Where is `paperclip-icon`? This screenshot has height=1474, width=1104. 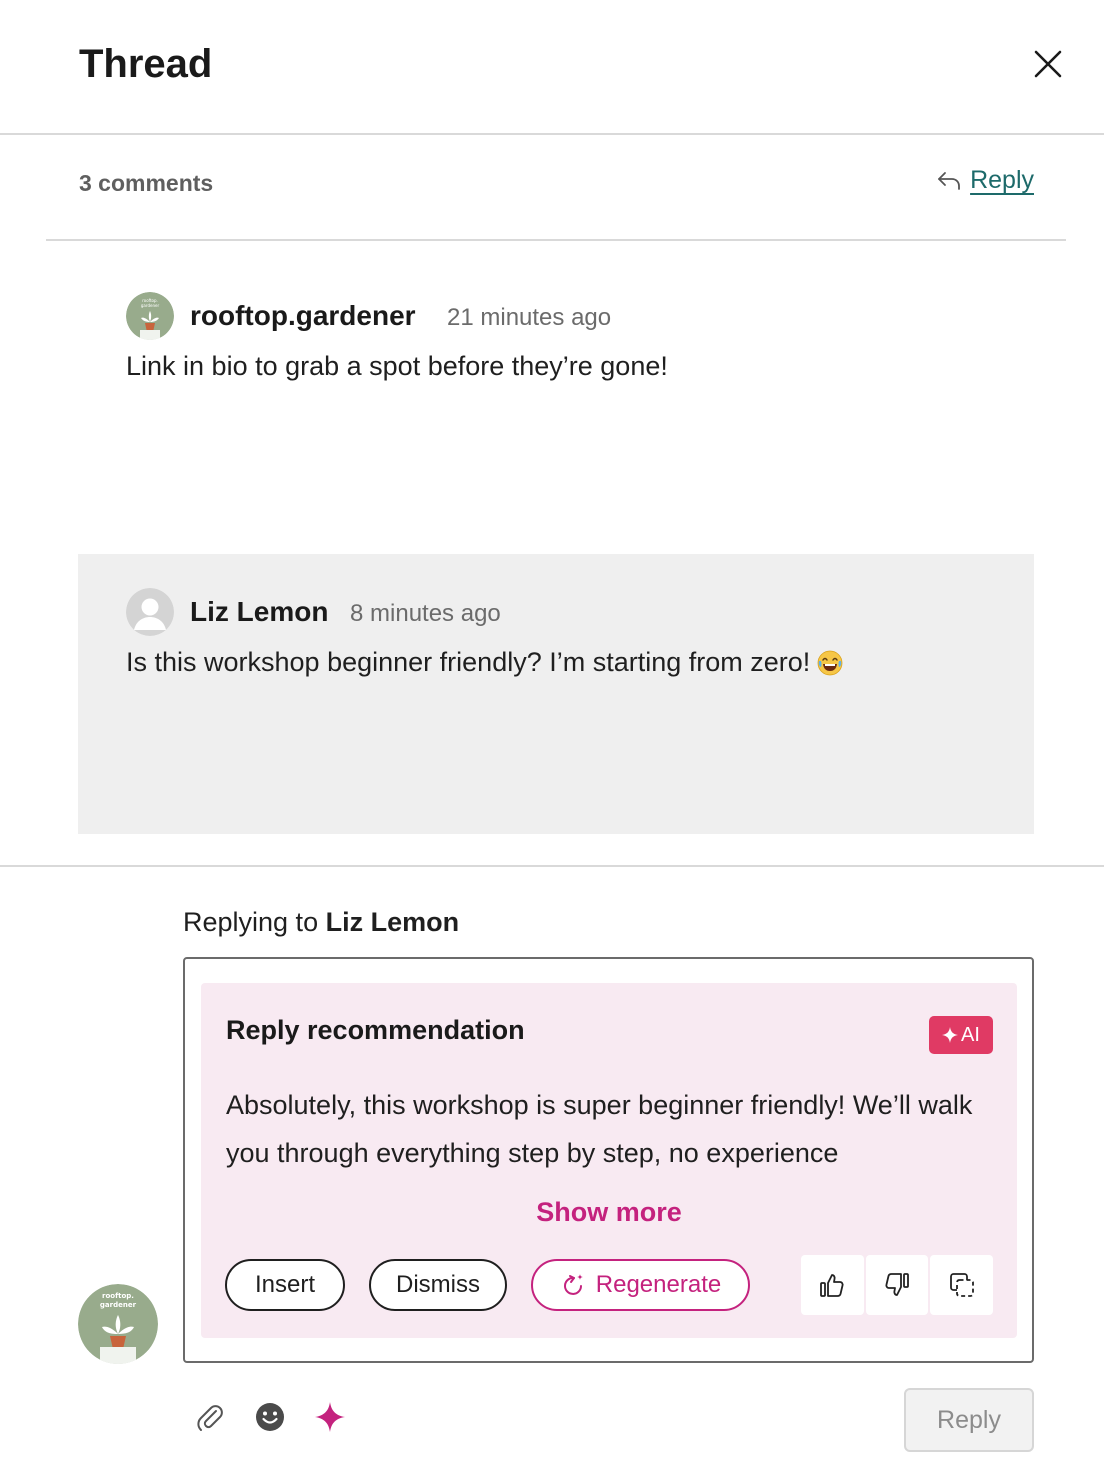 paperclip-icon is located at coordinates (210, 1418).